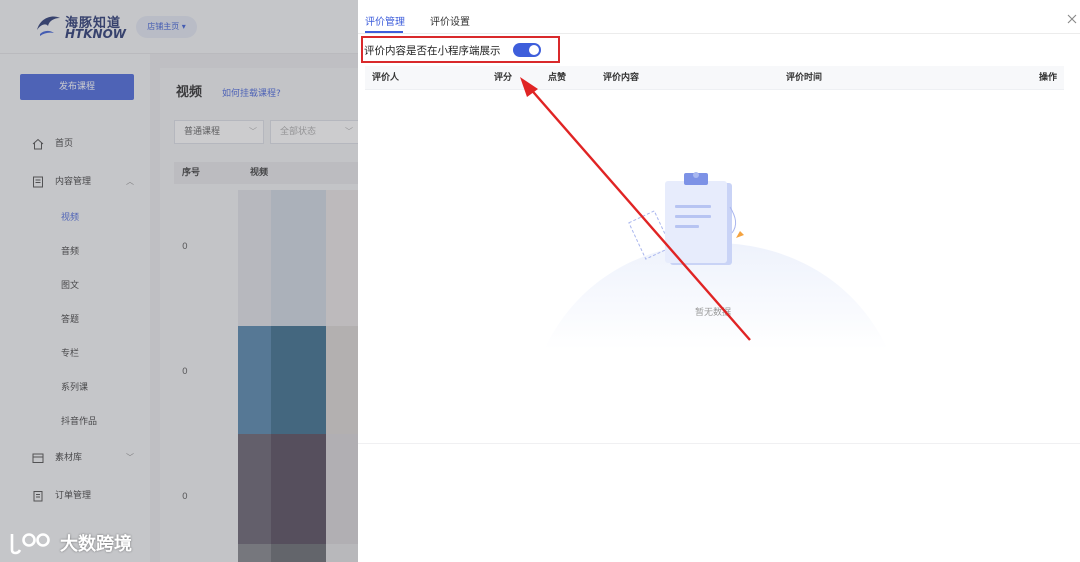  Describe the element at coordinates (719, 443) in the screenshot. I see `drawer-footer-divider` at that location.